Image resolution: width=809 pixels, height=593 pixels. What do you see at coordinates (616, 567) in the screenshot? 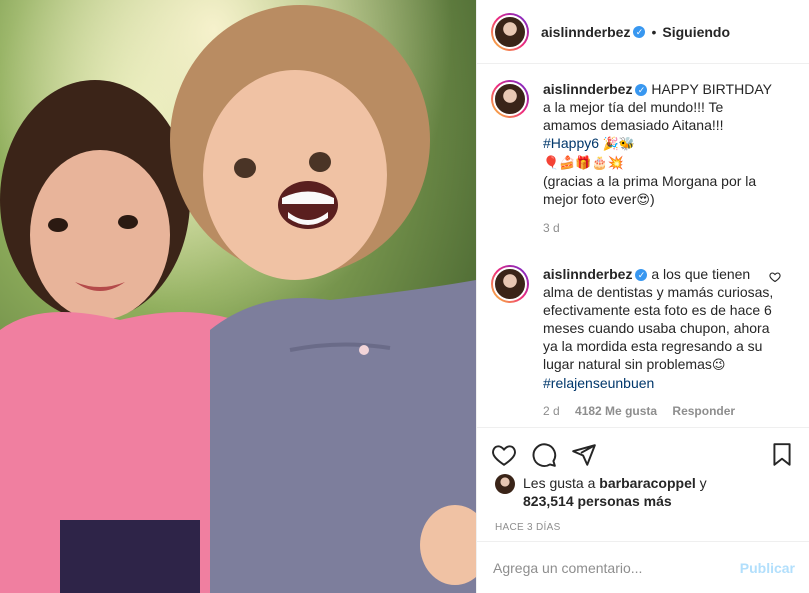
I see `comment-input` at bounding box center [616, 567].